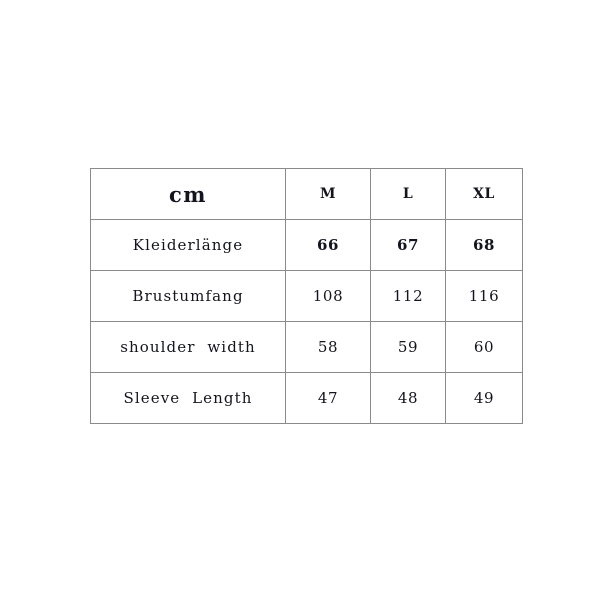 This screenshot has height=600, width=600. I want to click on table-row: Sleeve Length 47 48 49, so click(306, 398).